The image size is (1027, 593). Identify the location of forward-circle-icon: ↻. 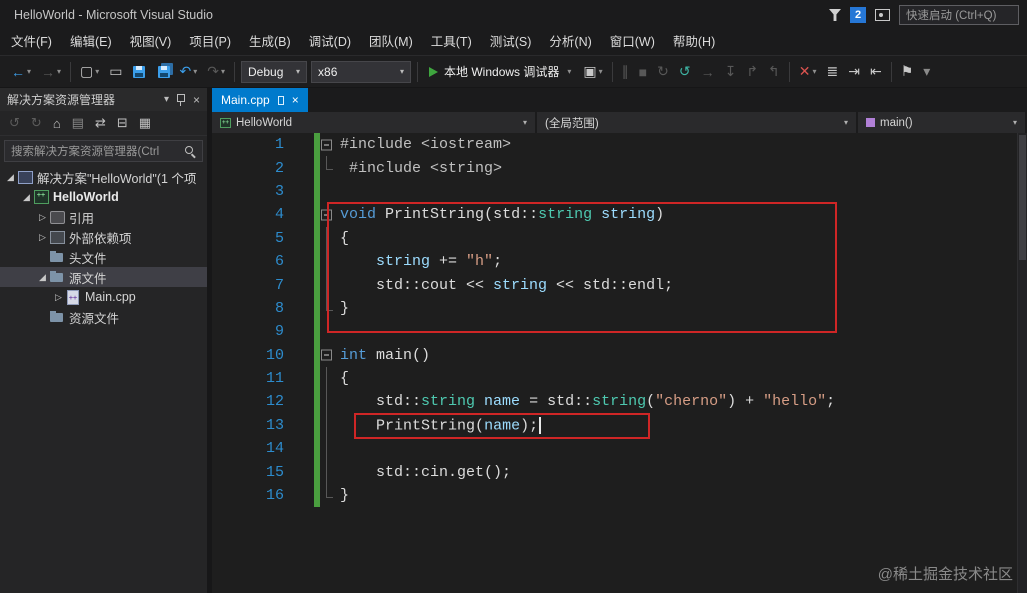
(36, 123).